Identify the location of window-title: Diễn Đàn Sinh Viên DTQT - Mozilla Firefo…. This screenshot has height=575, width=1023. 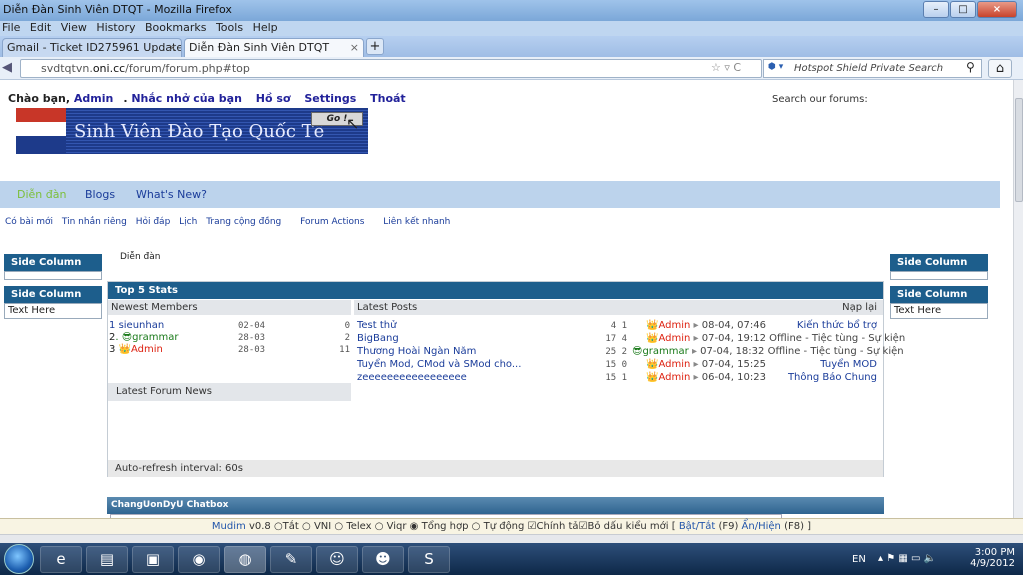
(117, 9).